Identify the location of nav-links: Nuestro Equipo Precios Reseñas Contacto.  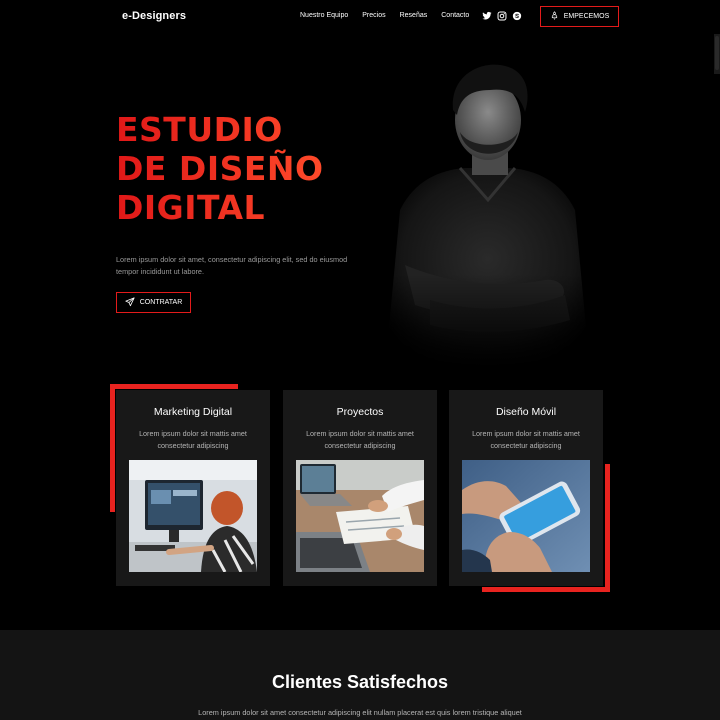
(391, 15).